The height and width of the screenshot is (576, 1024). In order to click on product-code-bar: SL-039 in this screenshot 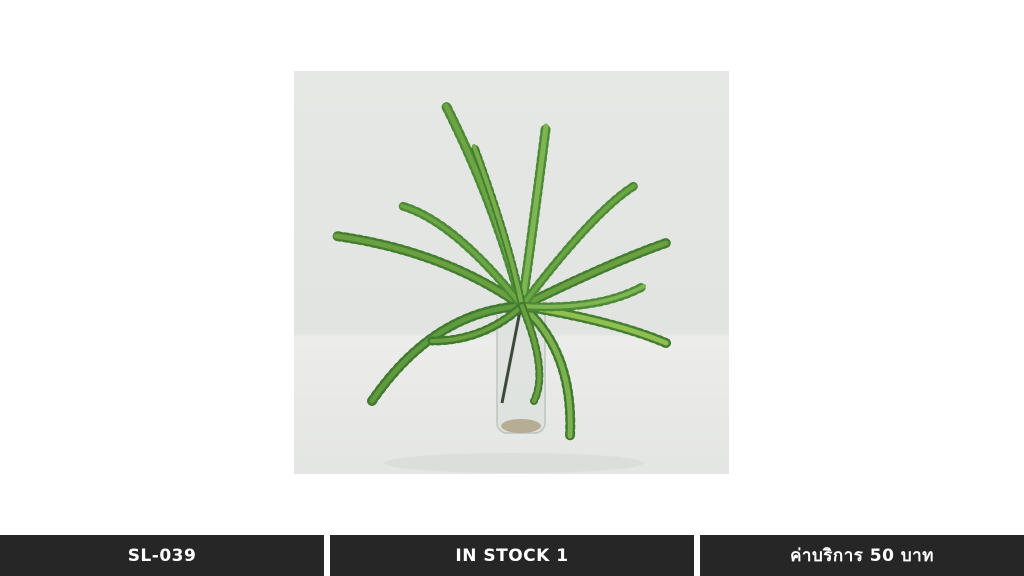, I will do `click(162, 555)`.